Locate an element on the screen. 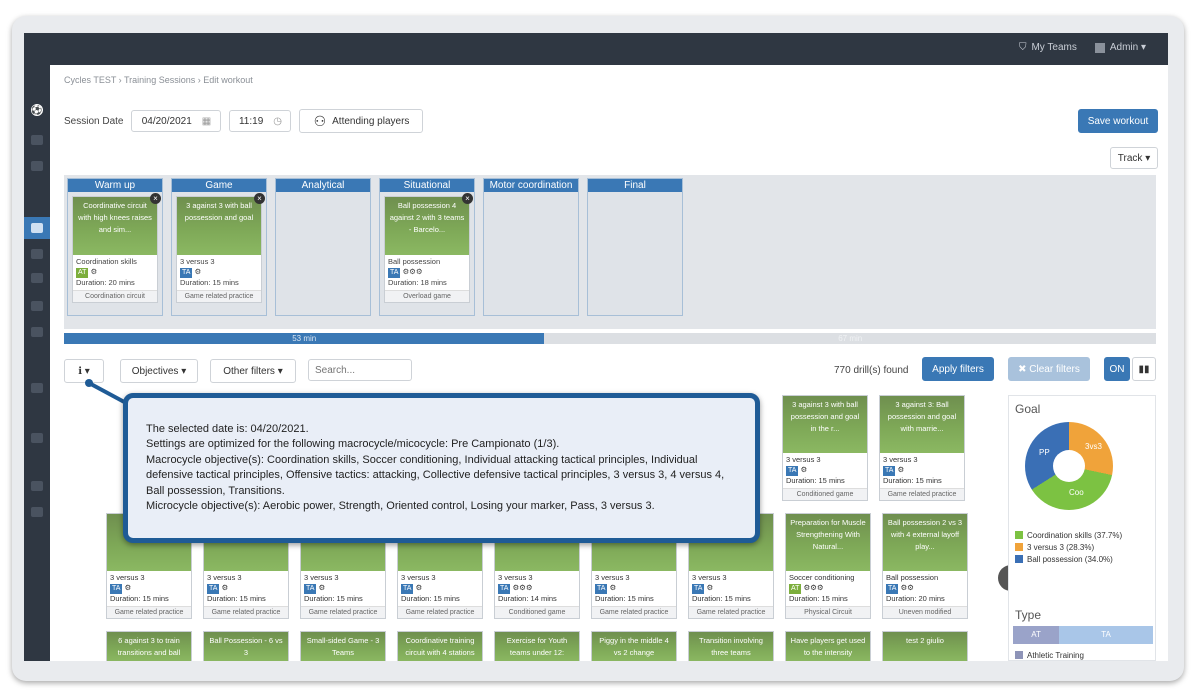 Image resolution: width=1200 pixels, height=696 pixels. my-teams-link: ⛉ My Teams is located at coordinates (1048, 47).